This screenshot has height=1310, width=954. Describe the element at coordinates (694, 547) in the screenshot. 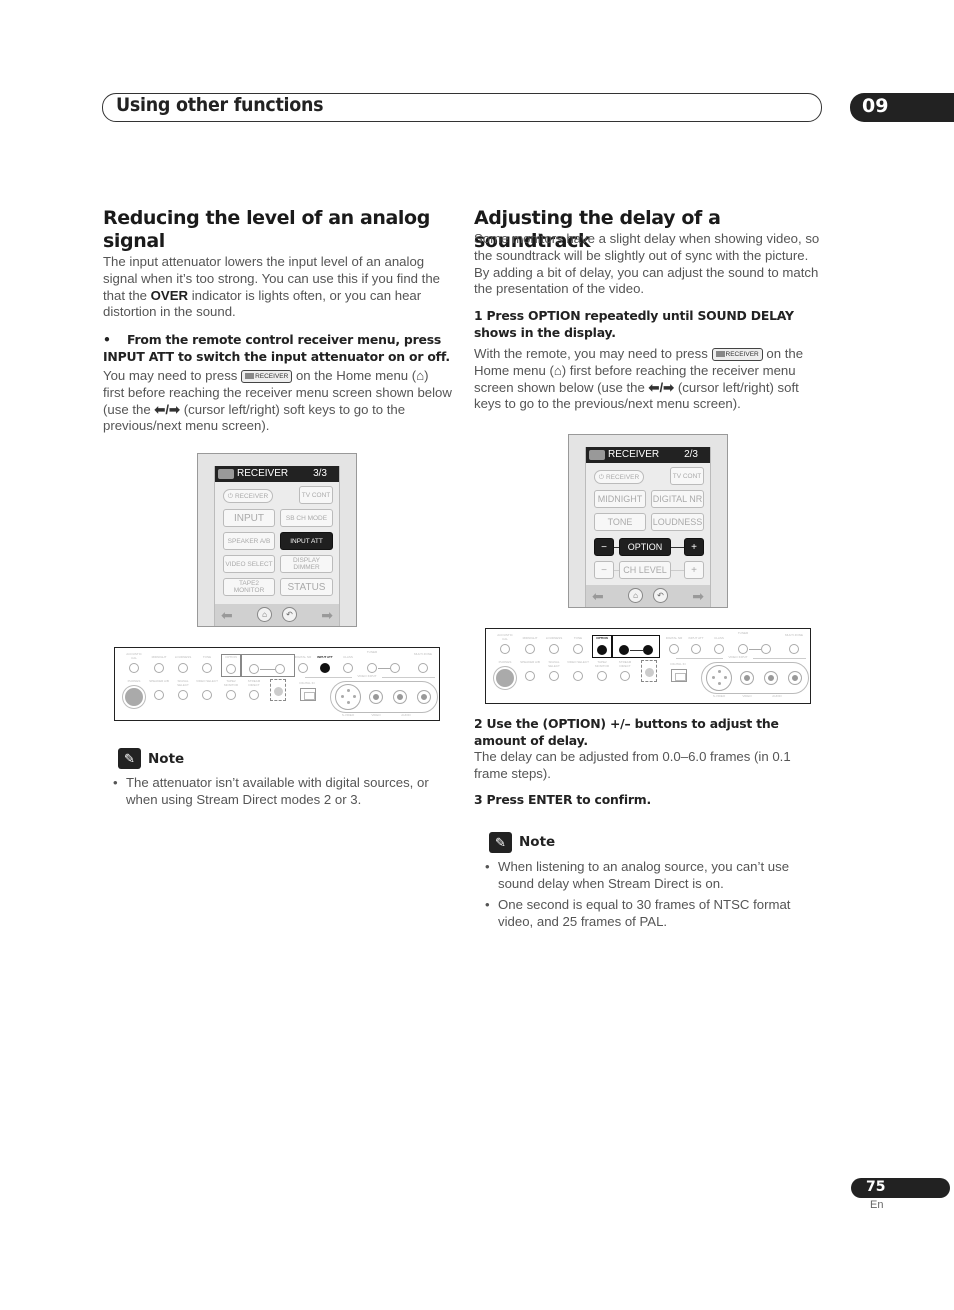

I see `option-plus-button: +` at that location.